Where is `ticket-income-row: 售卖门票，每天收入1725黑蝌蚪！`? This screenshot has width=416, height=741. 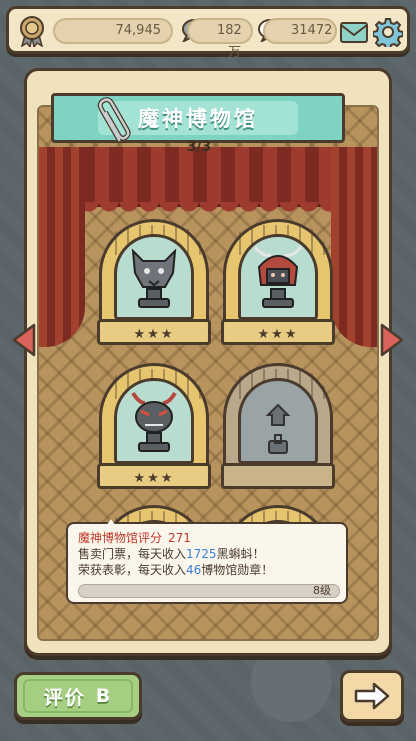 ticket-income-row: 售卖门票，每天收入1725黑蝌蚪！ is located at coordinates (207, 554).